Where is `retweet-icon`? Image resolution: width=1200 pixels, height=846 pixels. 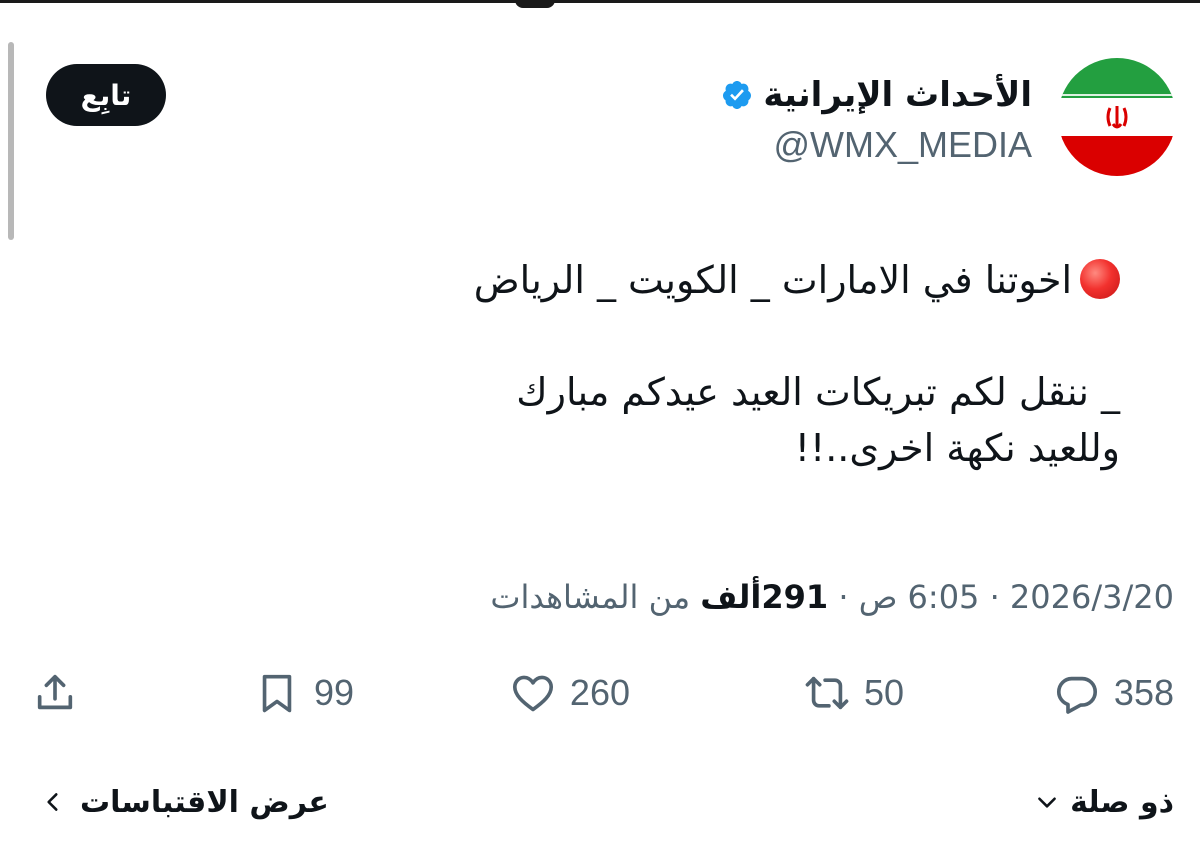
retweet-icon is located at coordinates (827, 693).